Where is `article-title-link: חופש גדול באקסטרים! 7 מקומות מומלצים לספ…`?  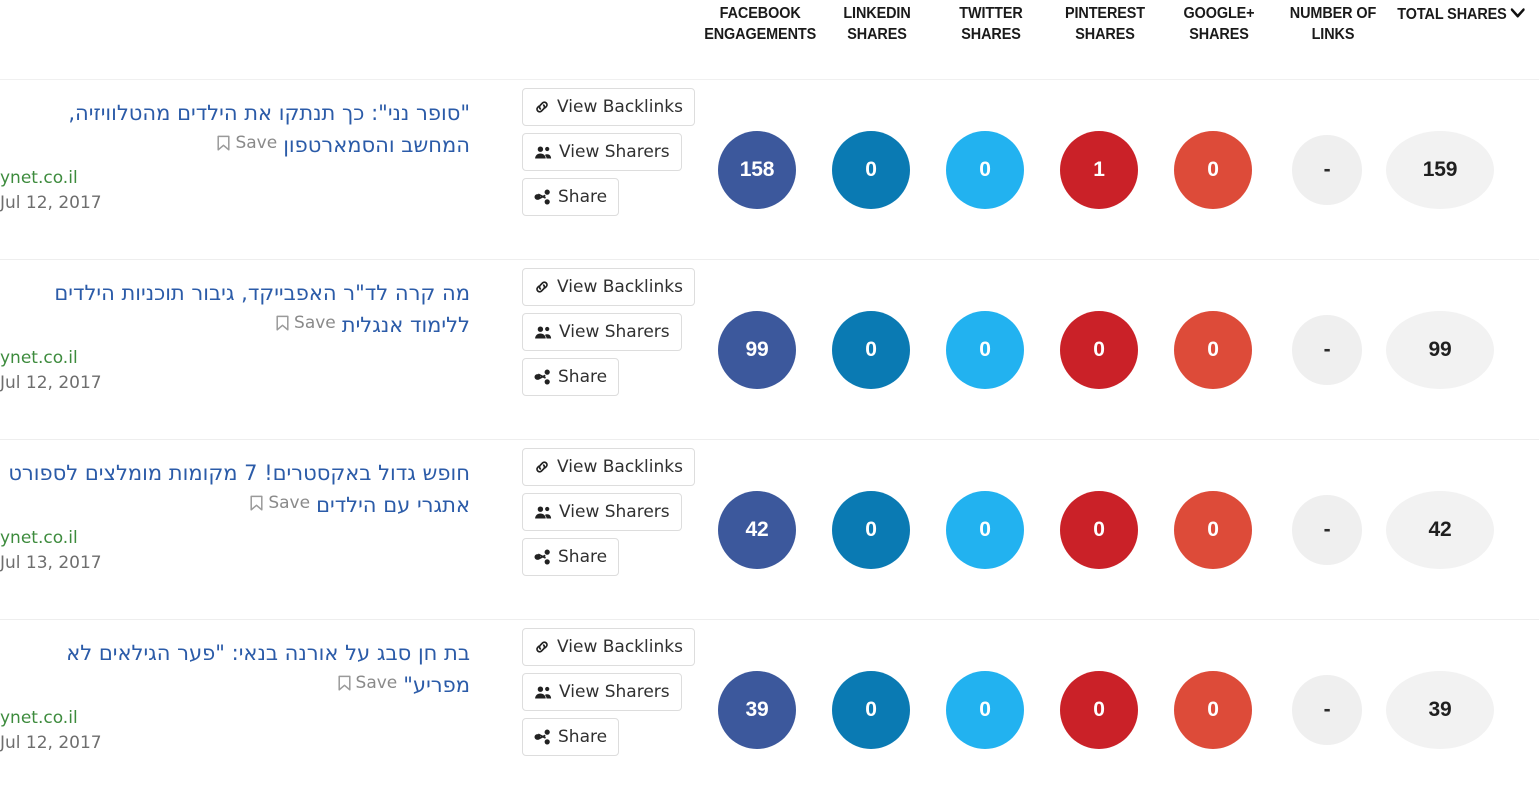 article-title-link: חופש גדול באקסטרים! 7 מקומות מומלצים לספ… is located at coordinates (239, 489).